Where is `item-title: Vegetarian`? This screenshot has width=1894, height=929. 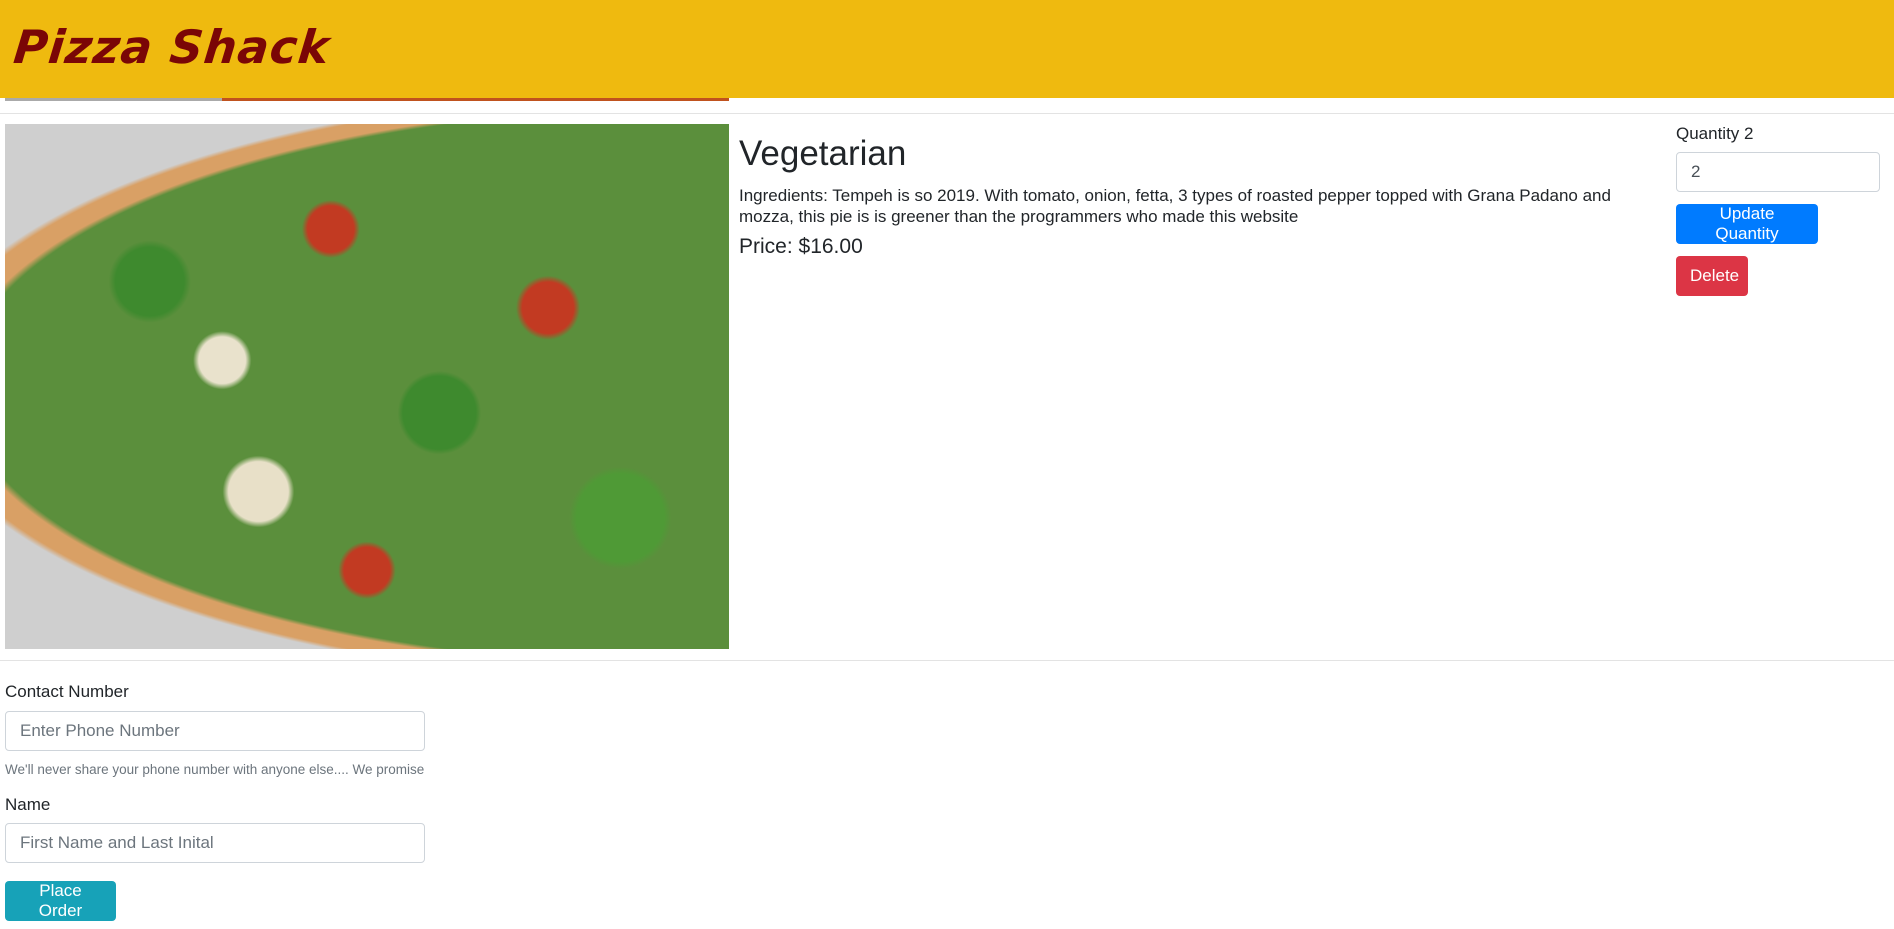
item-title: Vegetarian is located at coordinates (823, 153).